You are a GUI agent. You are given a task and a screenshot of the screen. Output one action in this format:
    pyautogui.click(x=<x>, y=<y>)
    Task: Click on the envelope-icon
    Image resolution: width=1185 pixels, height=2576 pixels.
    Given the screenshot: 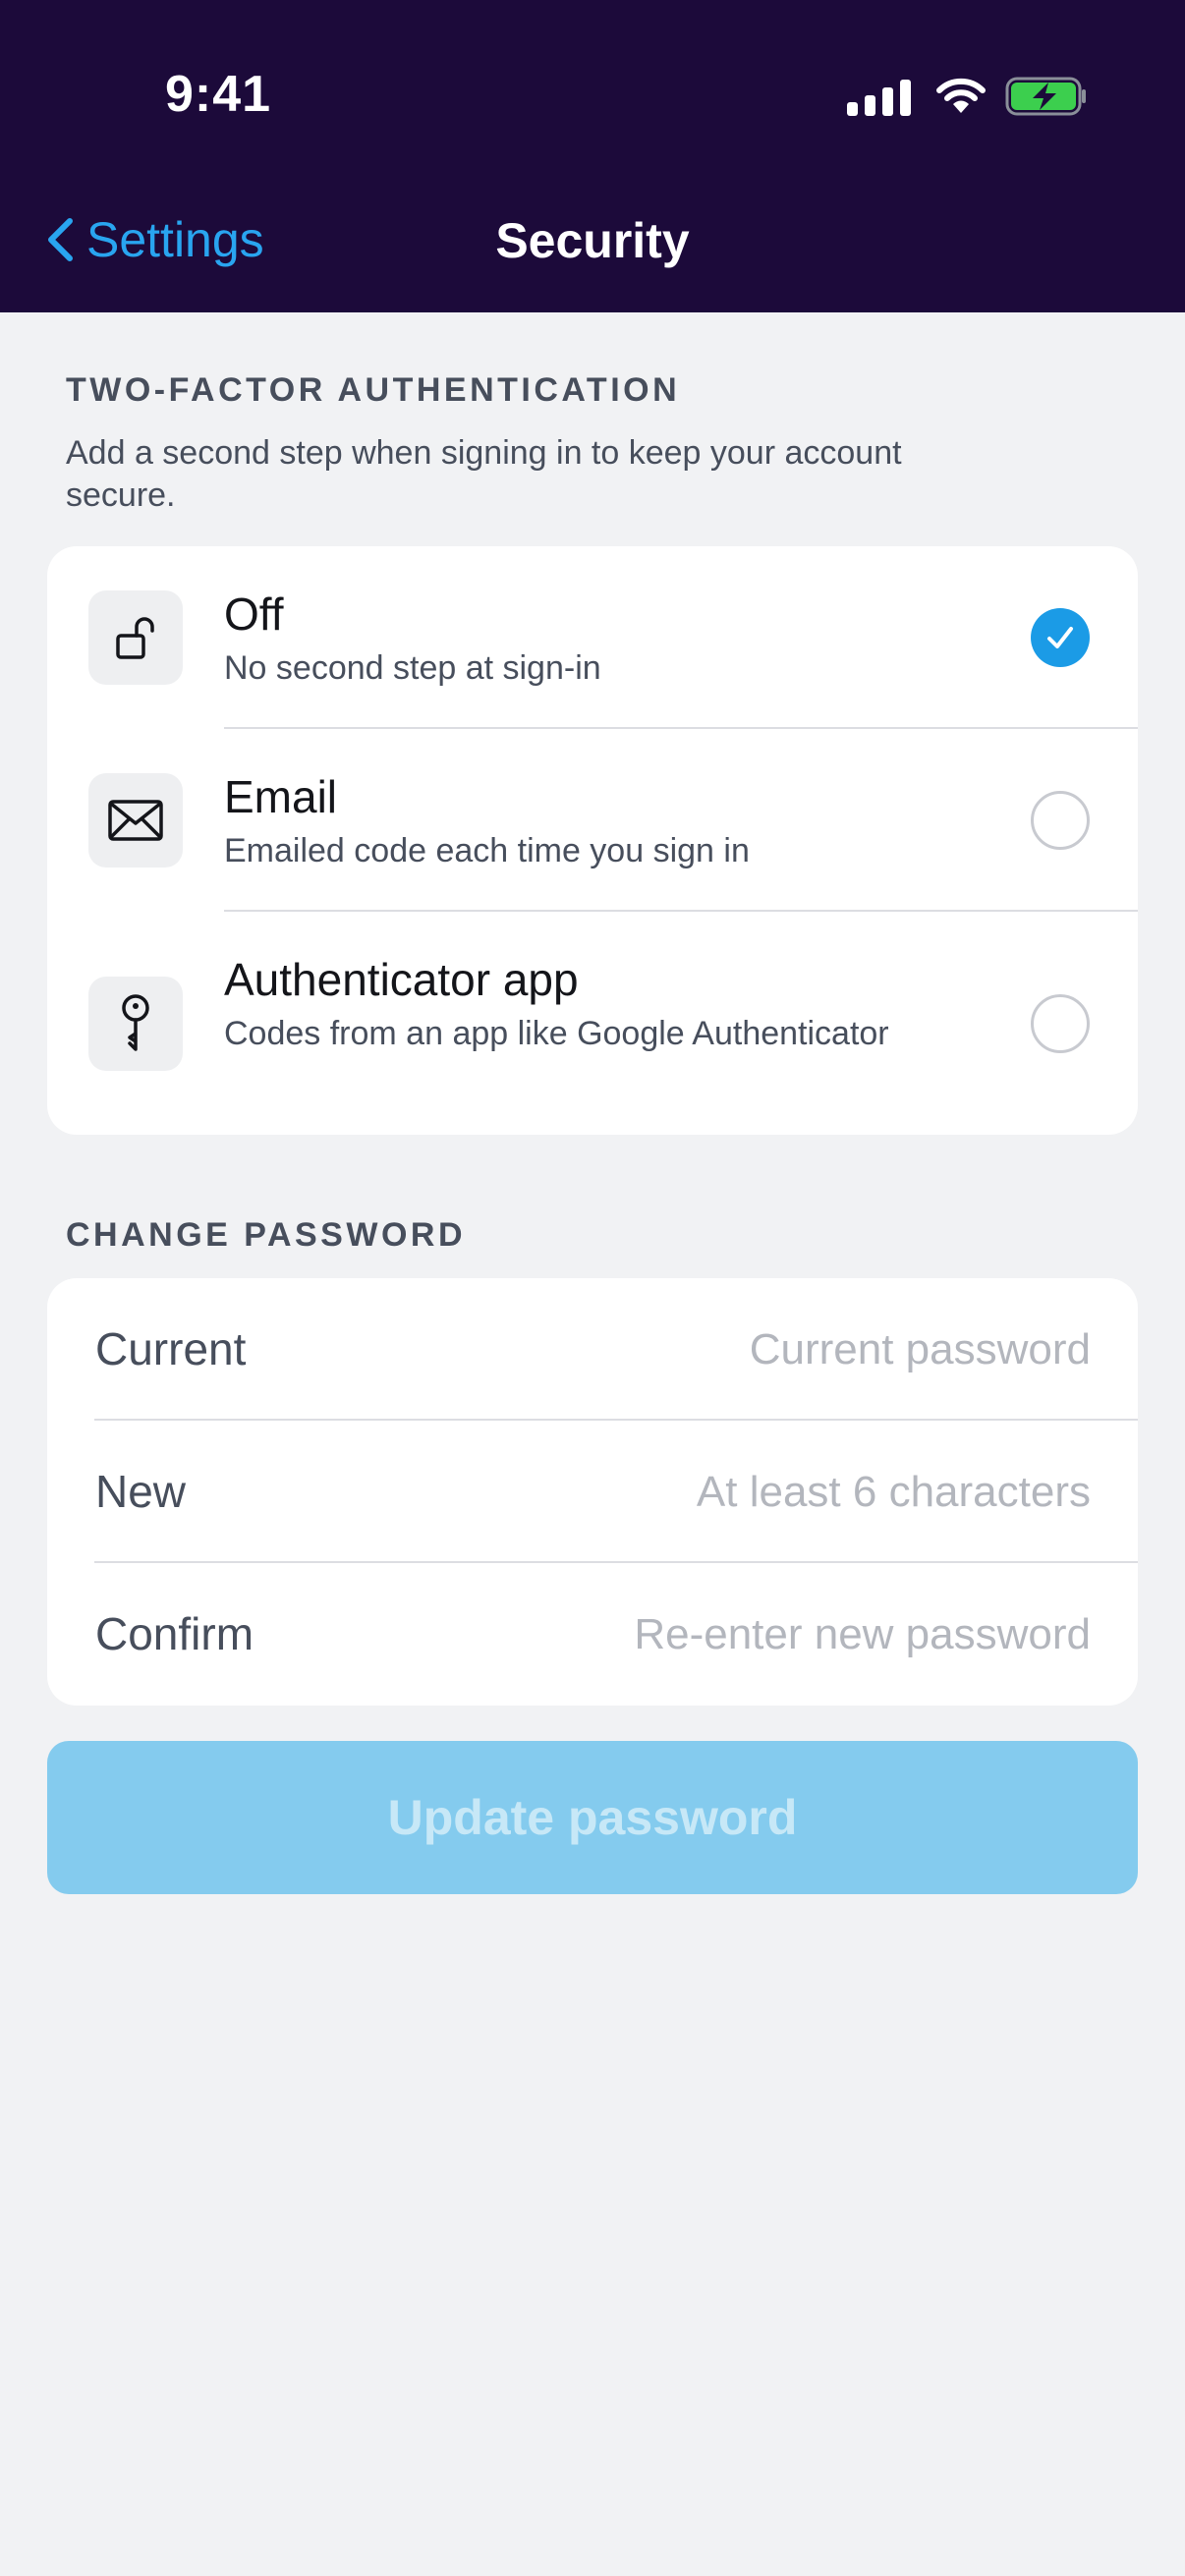 What is the action you would take?
    pyautogui.click(x=136, y=820)
    